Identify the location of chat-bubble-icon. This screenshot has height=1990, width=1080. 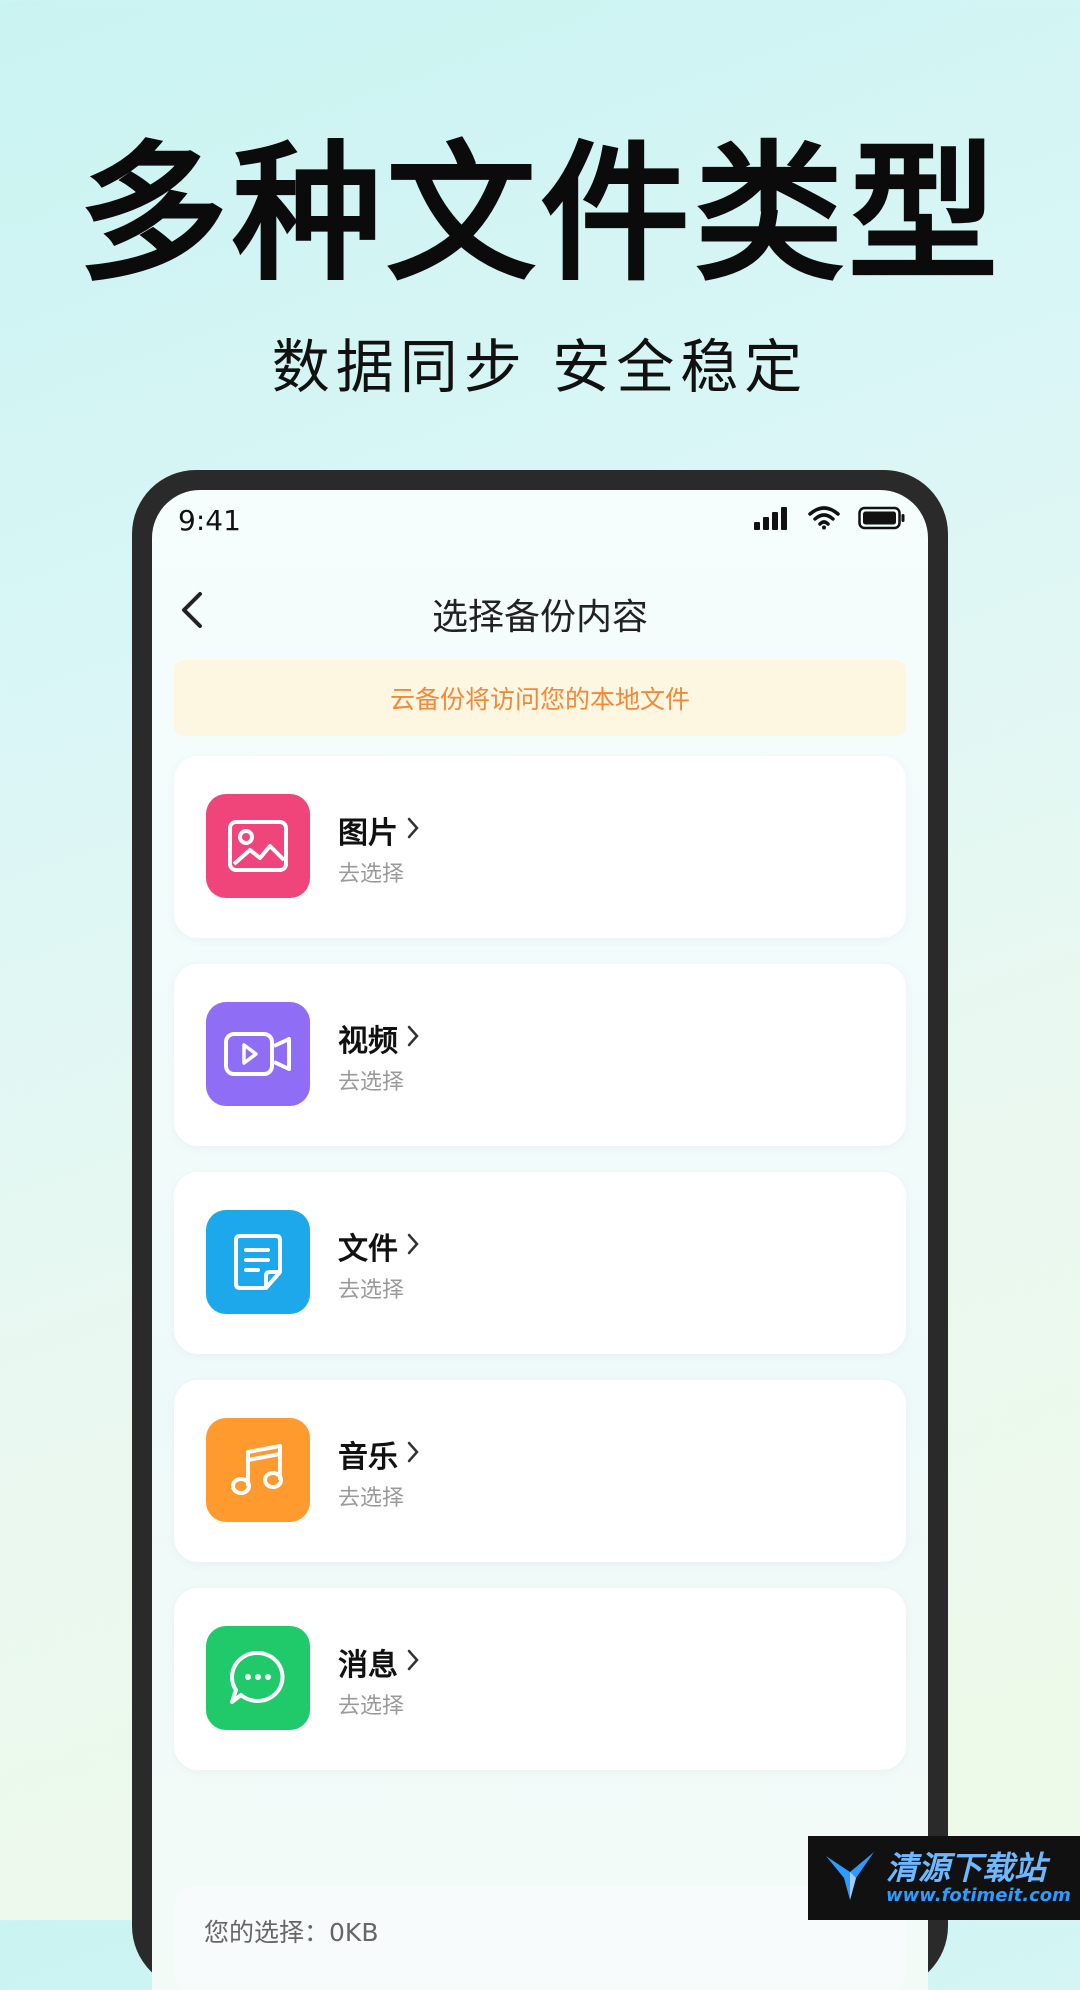
(258, 1678).